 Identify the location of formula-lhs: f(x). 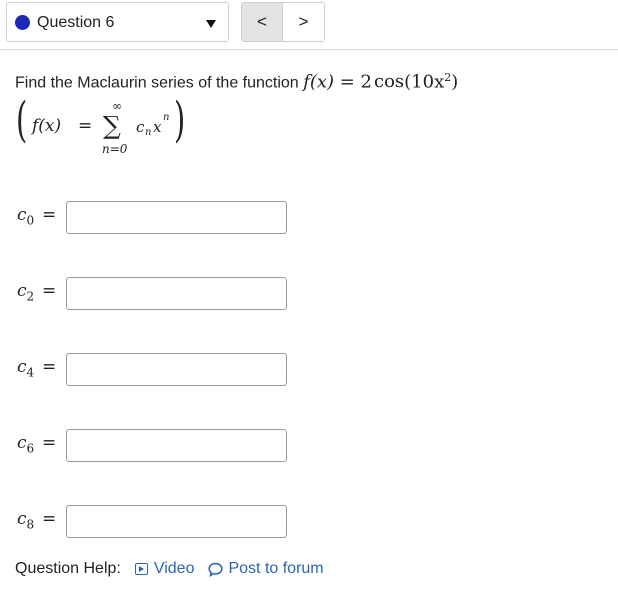
(47, 126).